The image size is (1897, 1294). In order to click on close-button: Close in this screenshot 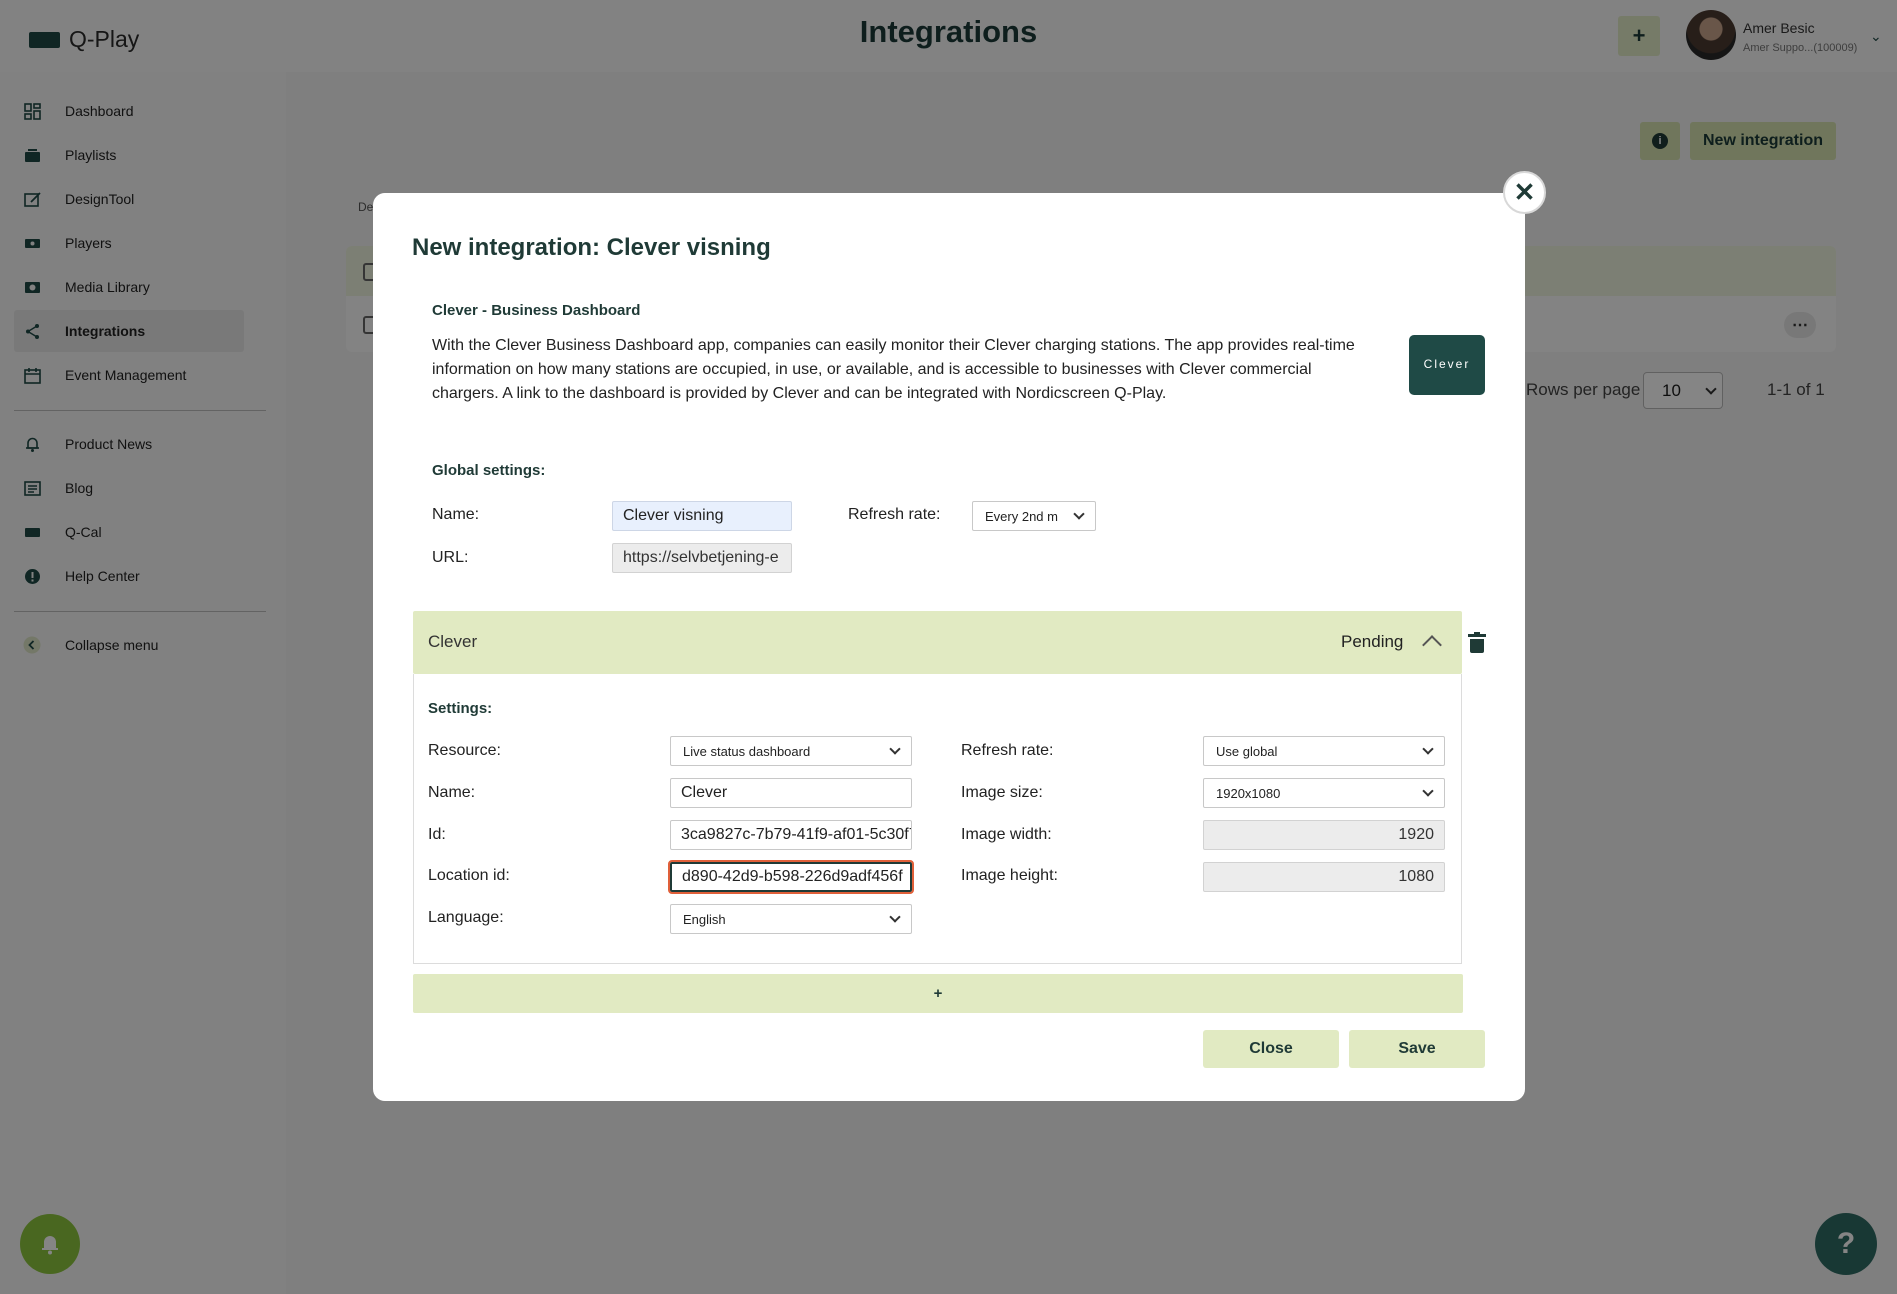, I will do `click(1271, 1049)`.